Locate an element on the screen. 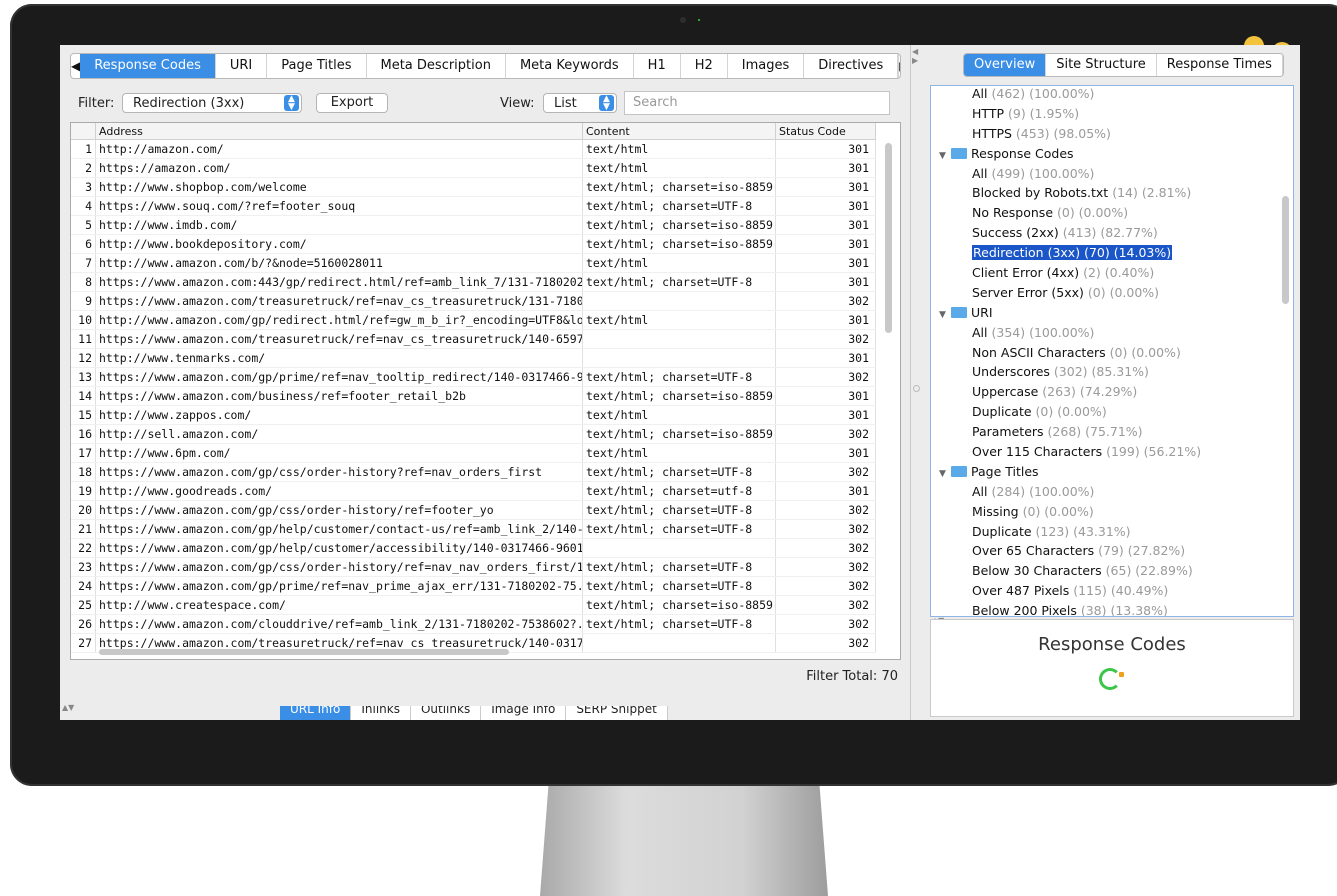 The width and height of the screenshot is (1337, 896). tree-item: Below 30 Characters (65) (22.89%) is located at coordinates (1112, 573).